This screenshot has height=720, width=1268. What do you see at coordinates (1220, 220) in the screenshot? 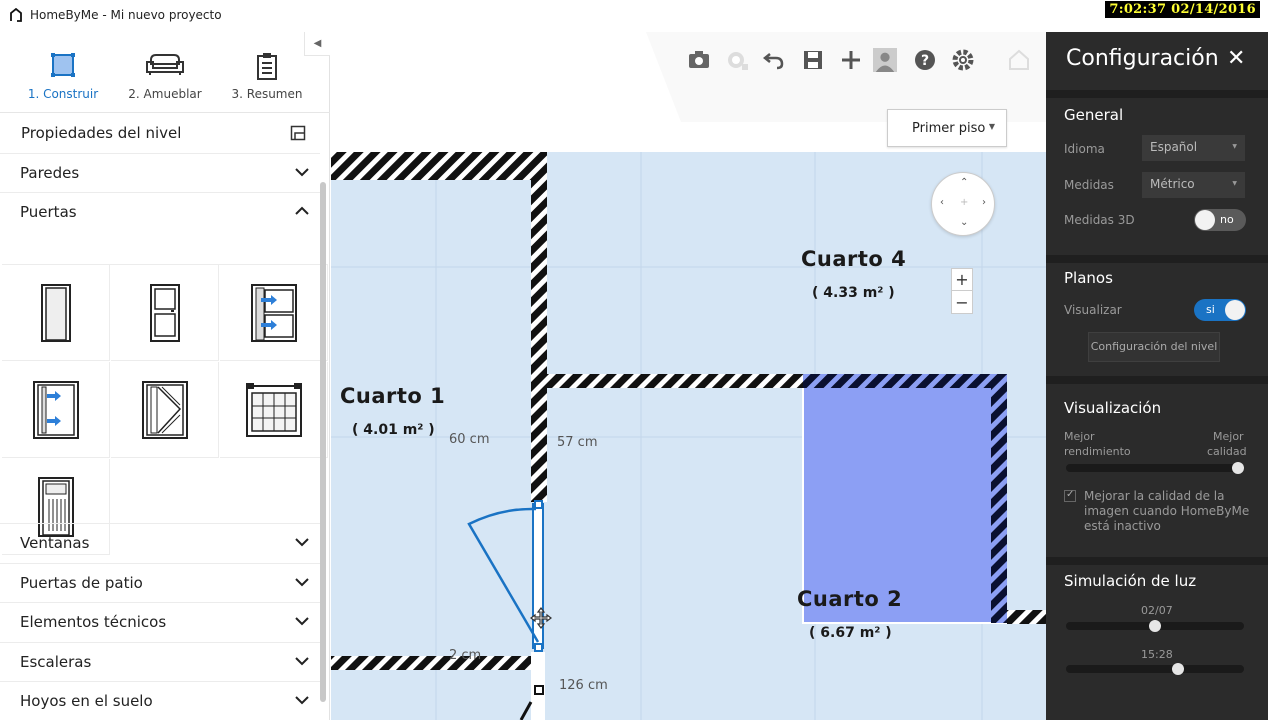
I see `medidas3d-toggle: no` at bounding box center [1220, 220].